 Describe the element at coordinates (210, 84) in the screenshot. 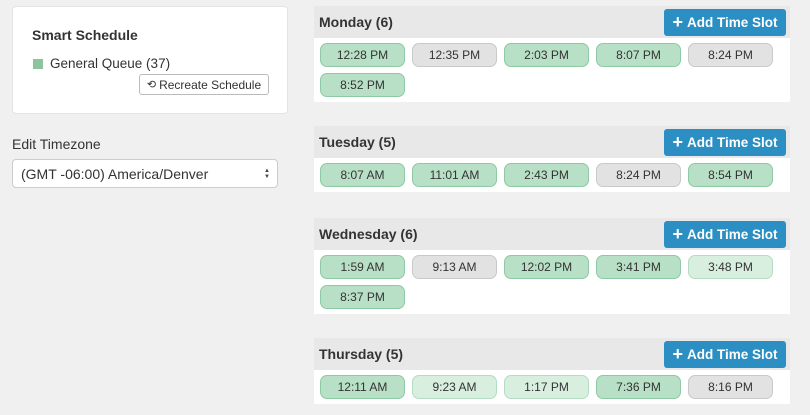

I see `recreate-schedule-label: Recreate Schedule` at that location.